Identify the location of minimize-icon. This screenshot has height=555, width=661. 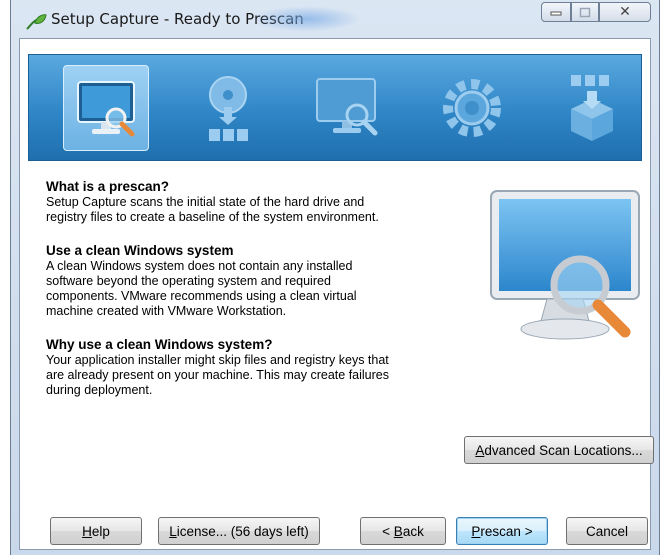
(556, 13).